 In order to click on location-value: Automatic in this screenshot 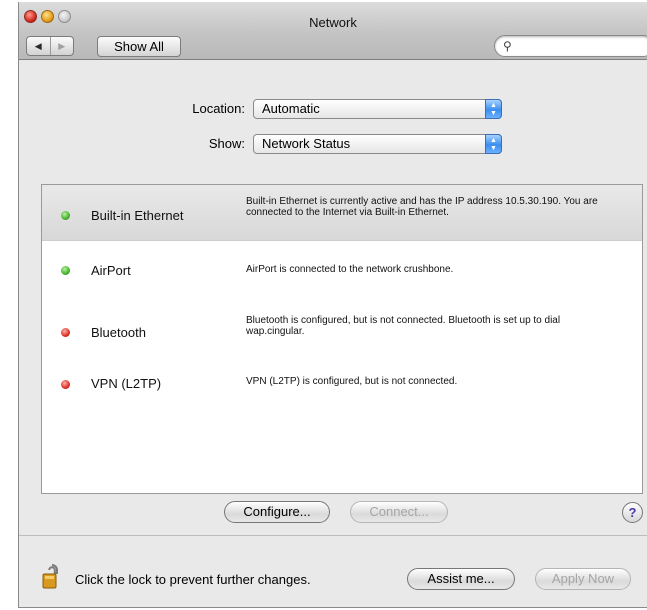, I will do `click(291, 108)`.